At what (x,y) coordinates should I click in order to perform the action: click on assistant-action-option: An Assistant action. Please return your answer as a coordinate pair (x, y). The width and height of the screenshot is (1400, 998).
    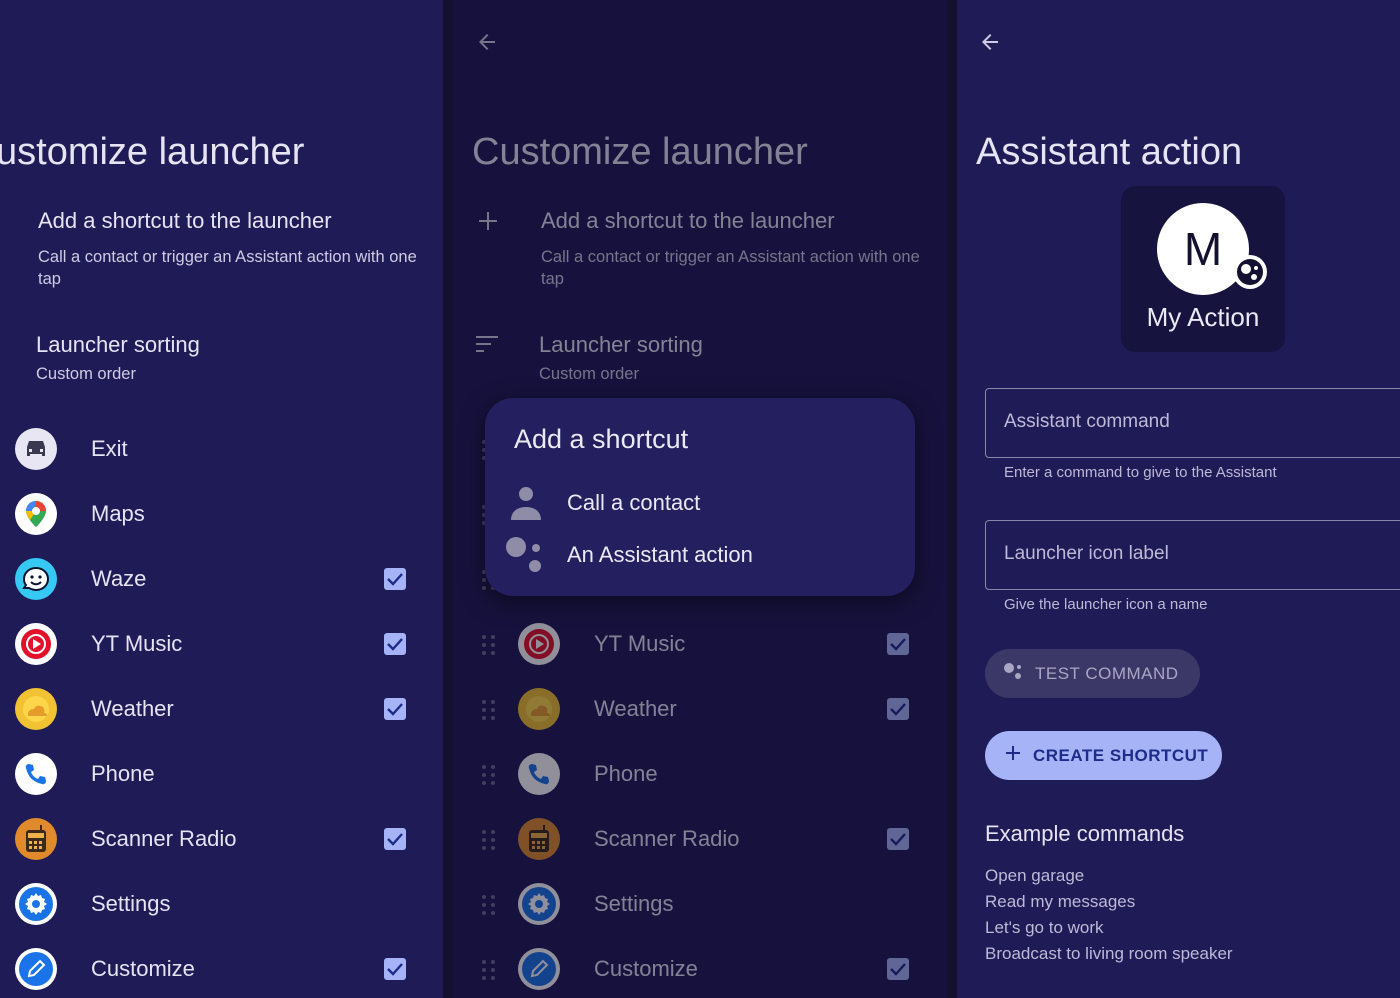
    Looking at the image, I should click on (700, 554).